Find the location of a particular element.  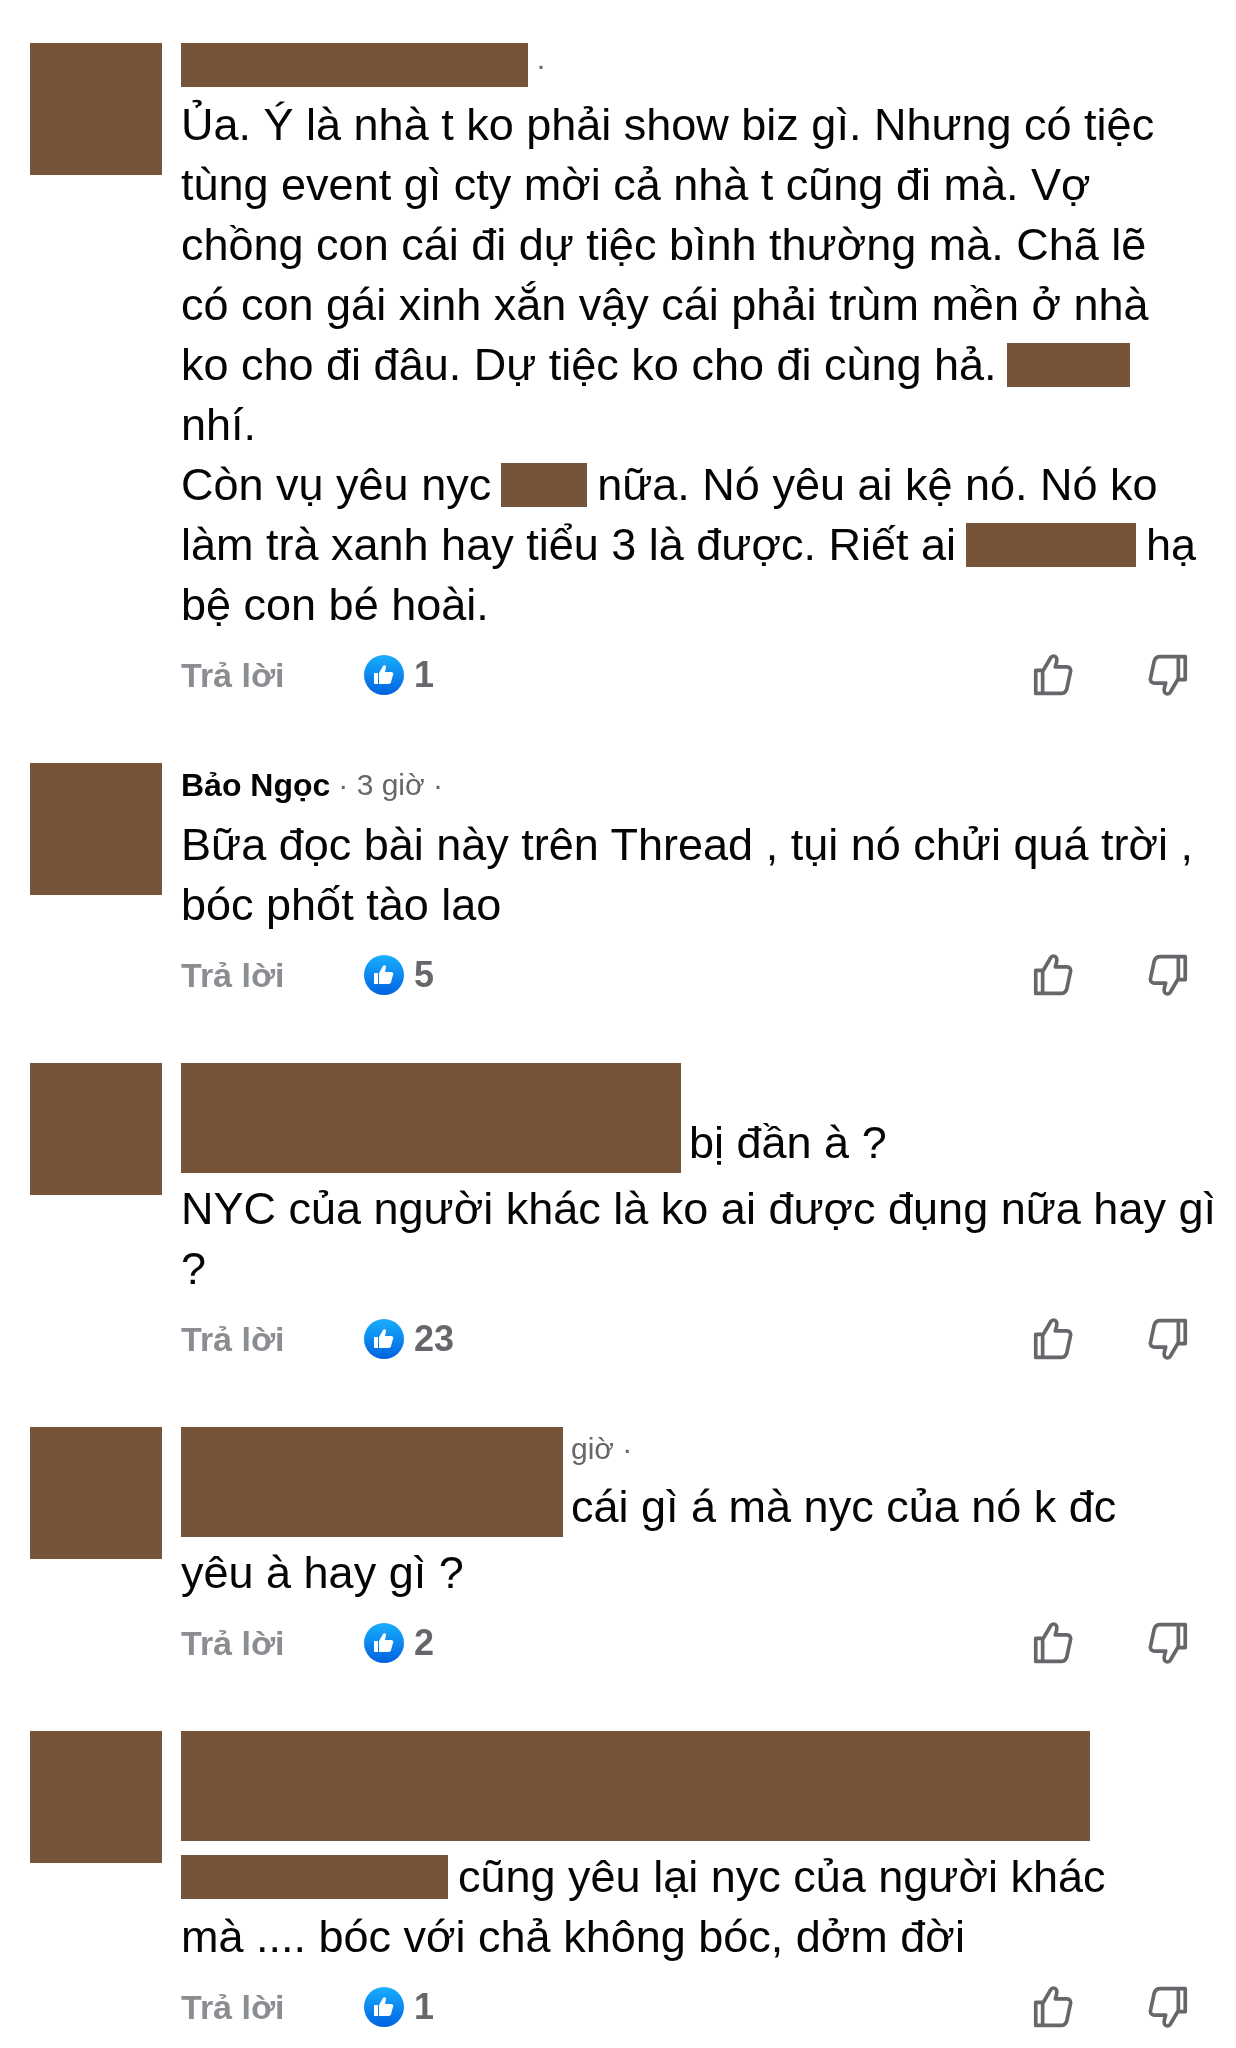

like-count: 5 is located at coordinates (424, 975).